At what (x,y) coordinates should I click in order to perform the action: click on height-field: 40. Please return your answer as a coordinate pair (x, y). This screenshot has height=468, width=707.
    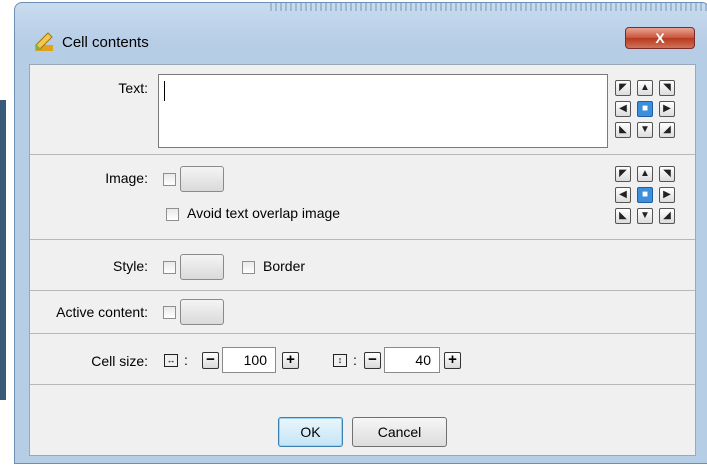
    Looking at the image, I should click on (412, 360).